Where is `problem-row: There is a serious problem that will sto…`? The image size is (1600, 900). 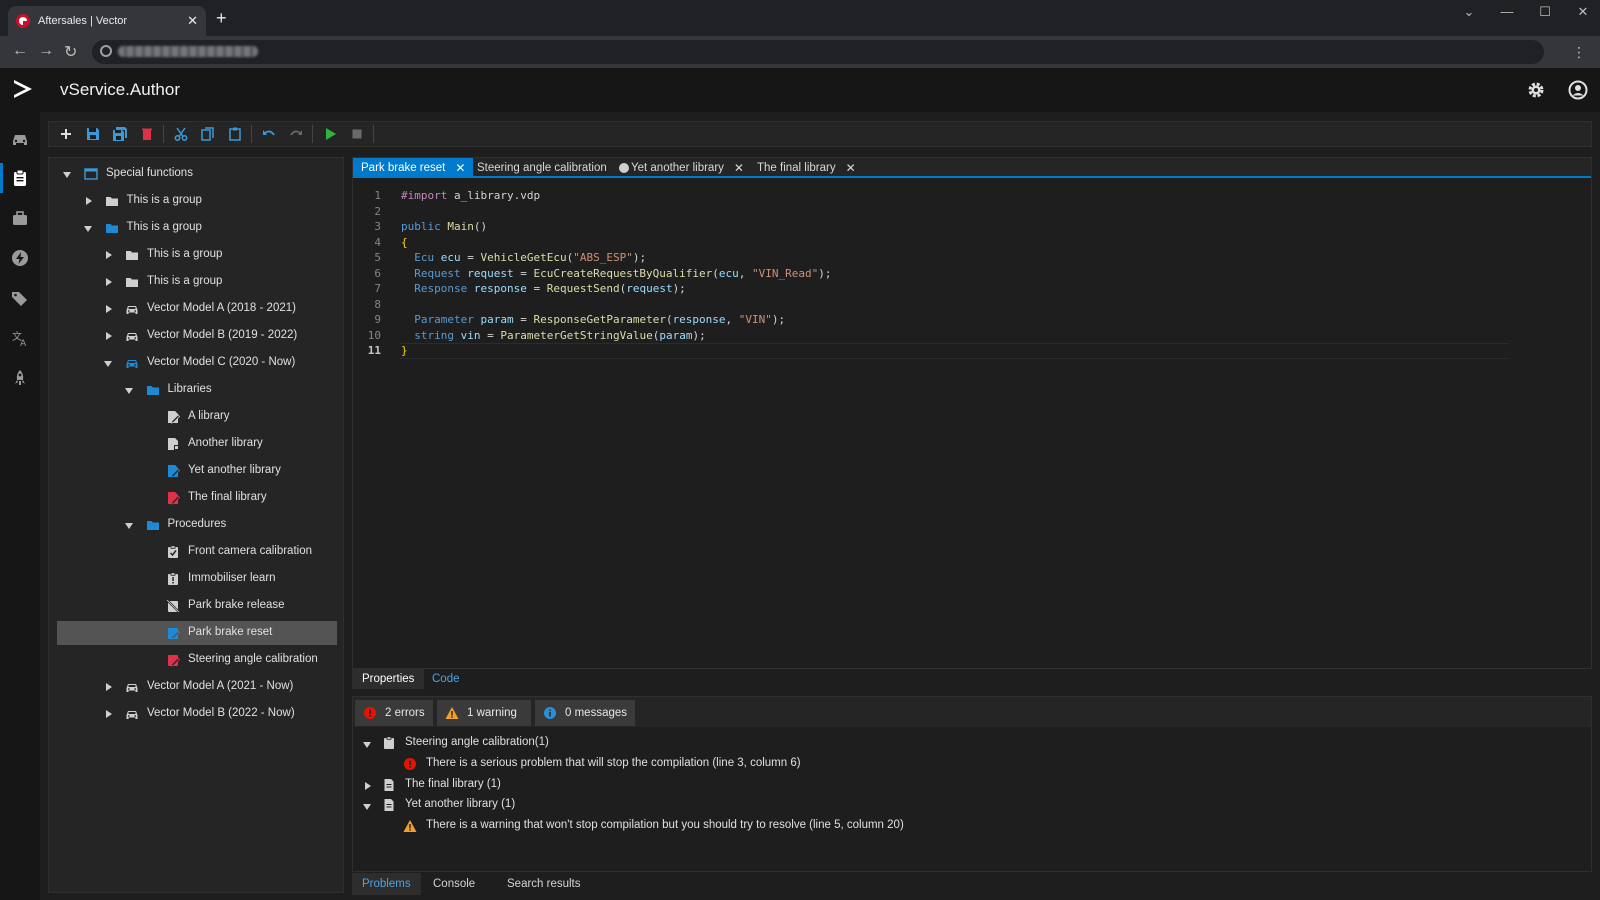 problem-row: There is a serious problem that will sto… is located at coordinates (971, 764).